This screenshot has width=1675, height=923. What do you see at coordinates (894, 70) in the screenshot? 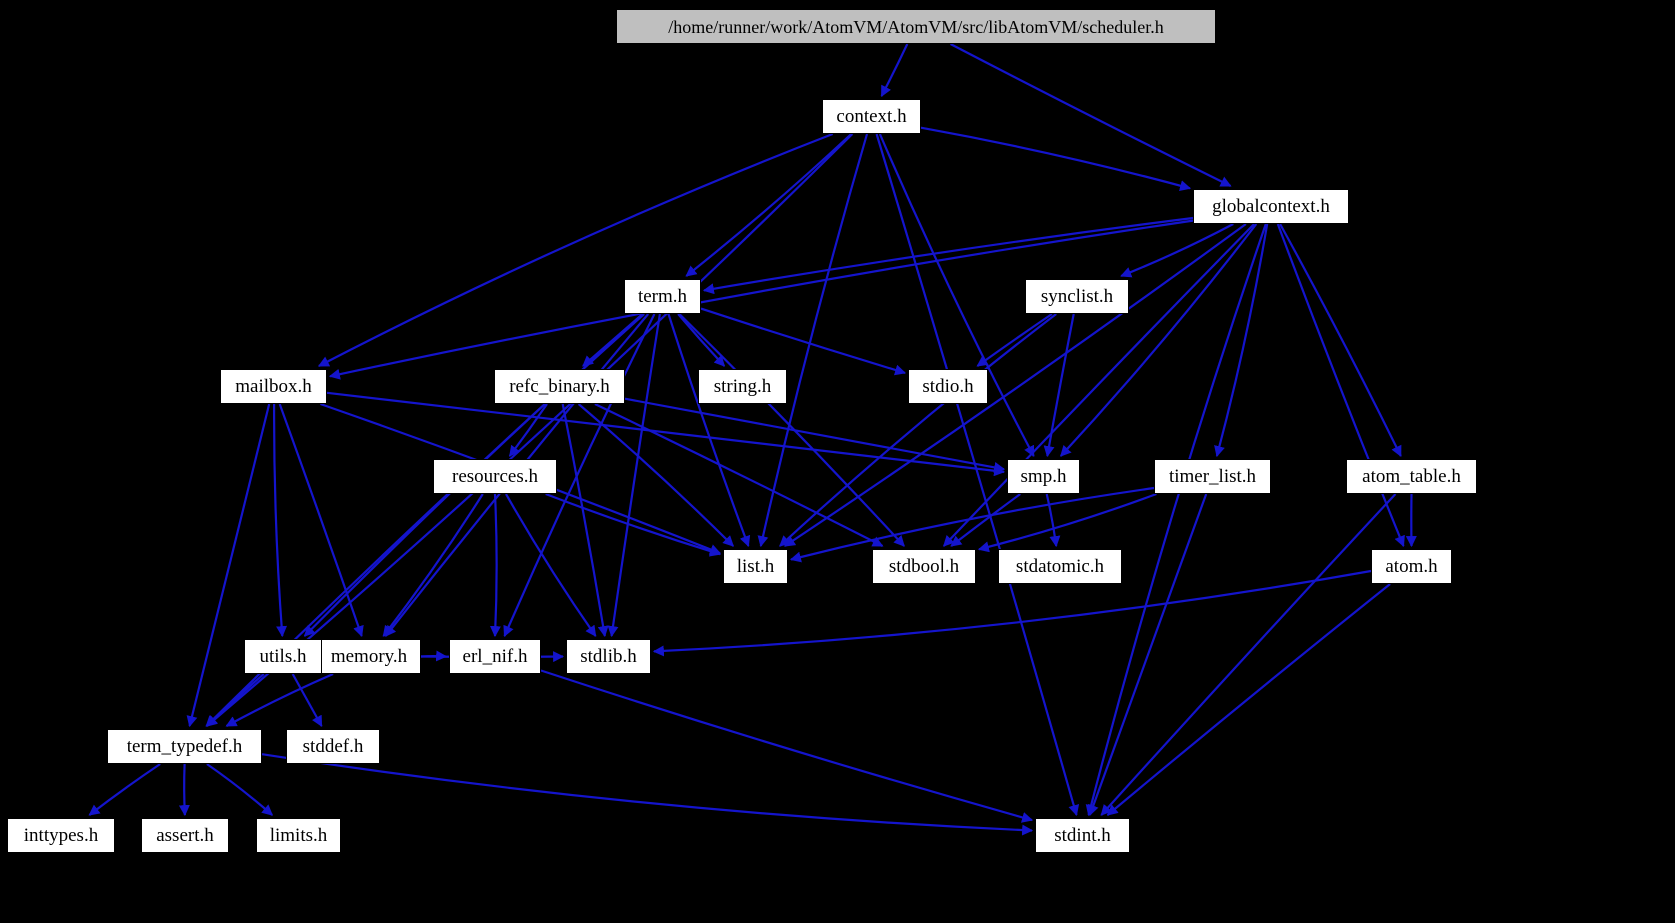
I see `graph-edge-scheduler-to-context` at bounding box center [894, 70].